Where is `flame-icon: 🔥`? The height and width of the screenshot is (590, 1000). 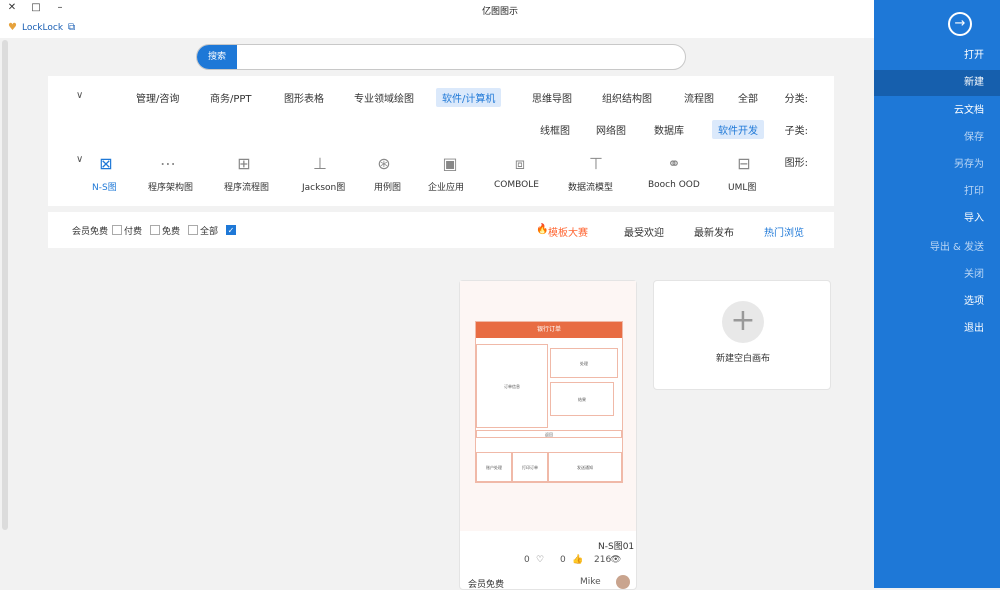 flame-icon: 🔥 is located at coordinates (542, 229).